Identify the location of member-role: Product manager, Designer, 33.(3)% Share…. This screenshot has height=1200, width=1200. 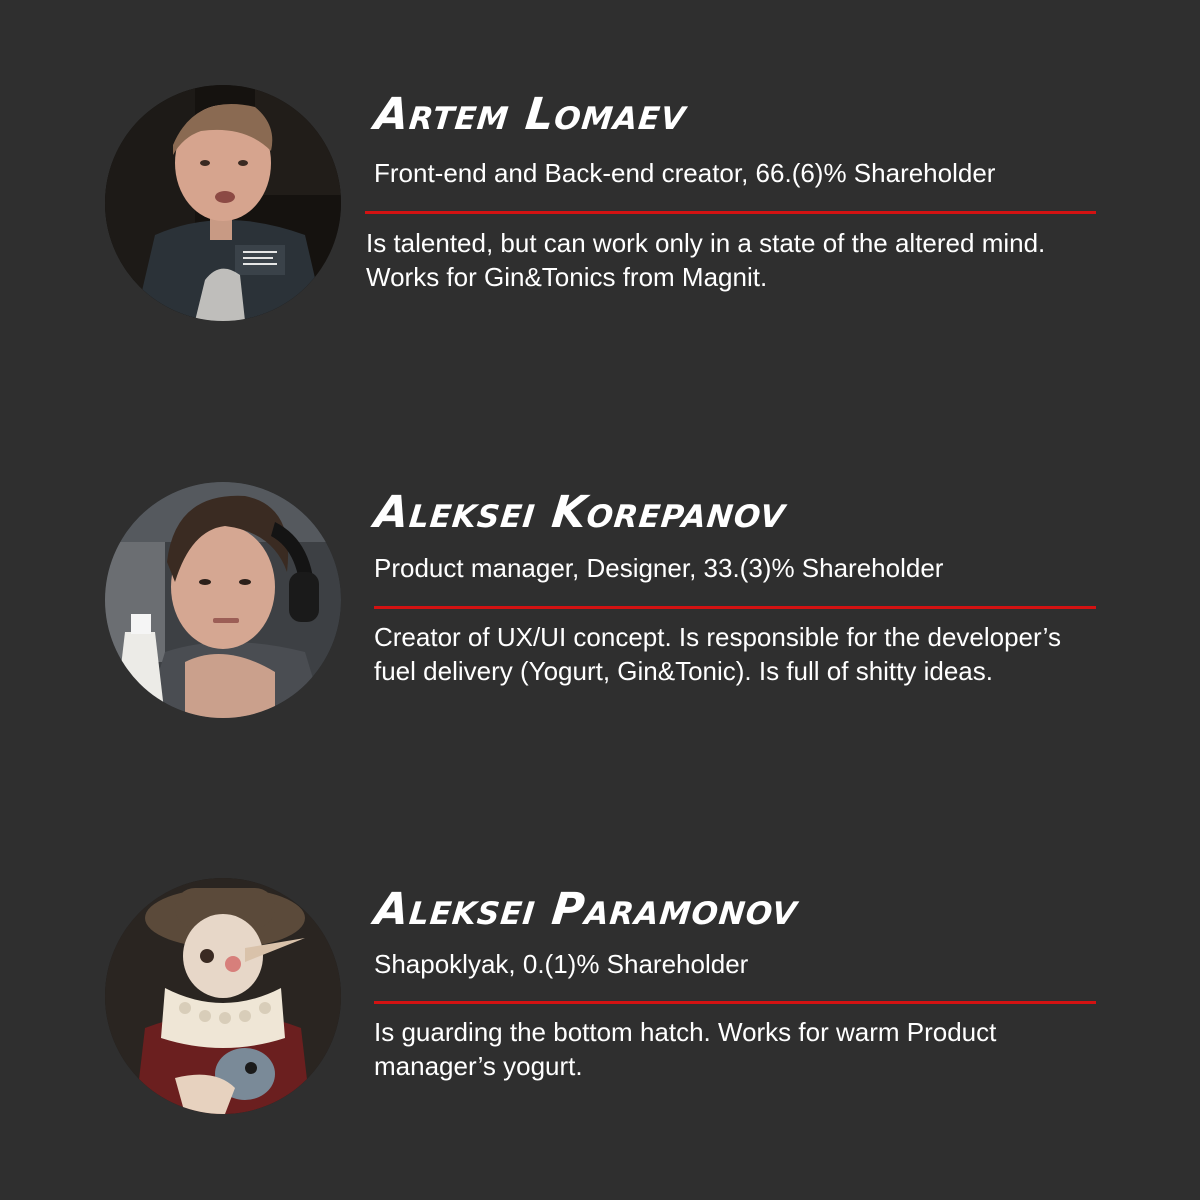
(659, 568).